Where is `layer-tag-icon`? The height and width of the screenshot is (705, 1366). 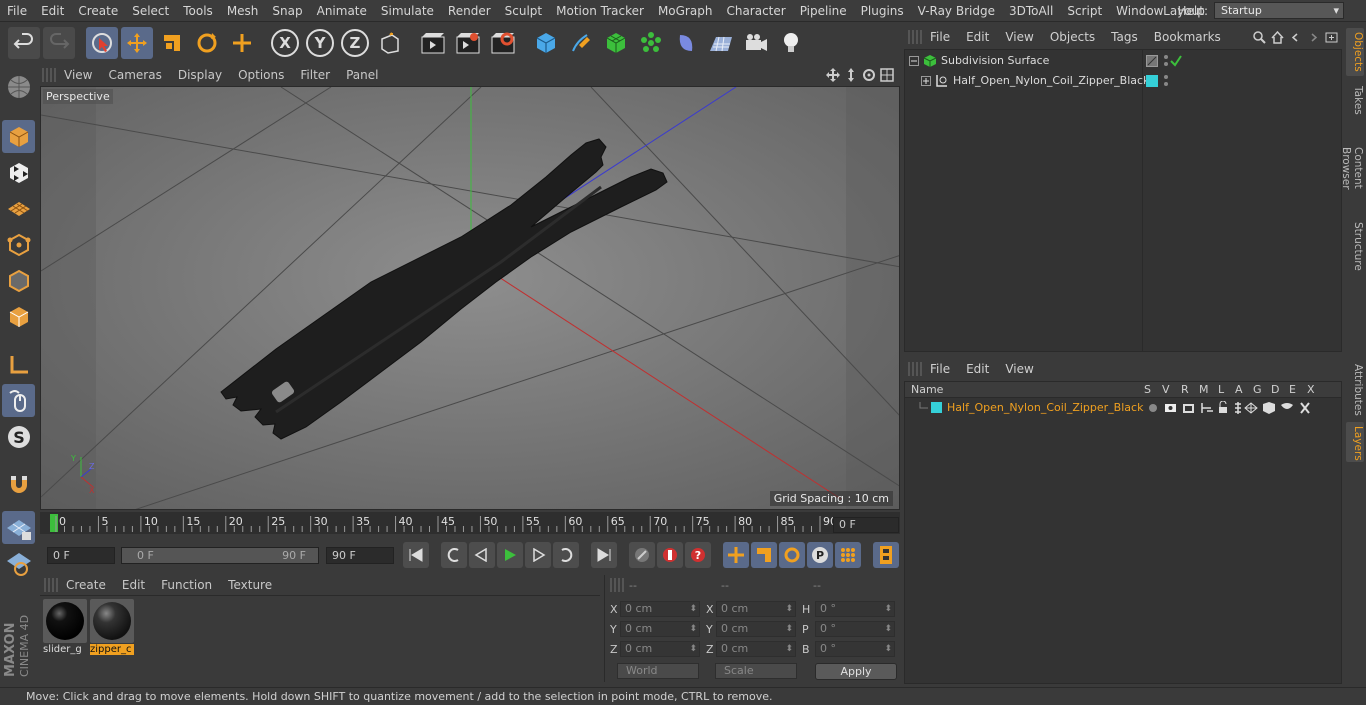
layer-tag-icon is located at coordinates (1152, 61).